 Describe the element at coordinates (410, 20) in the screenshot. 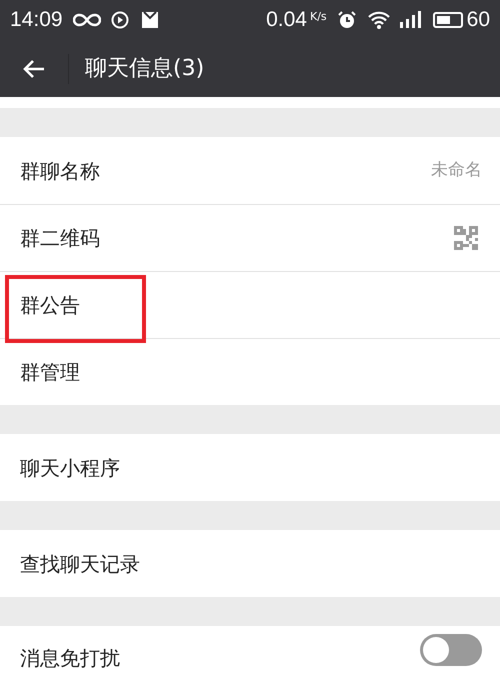

I see `signal-icon` at that location.